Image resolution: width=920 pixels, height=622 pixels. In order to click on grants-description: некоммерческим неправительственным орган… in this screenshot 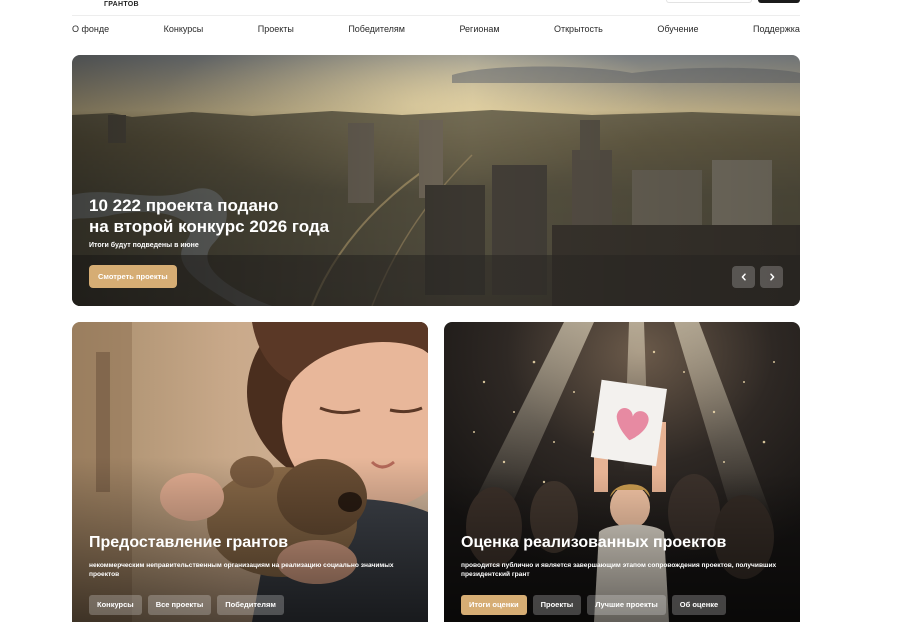, I will do `click(241, 570)`.